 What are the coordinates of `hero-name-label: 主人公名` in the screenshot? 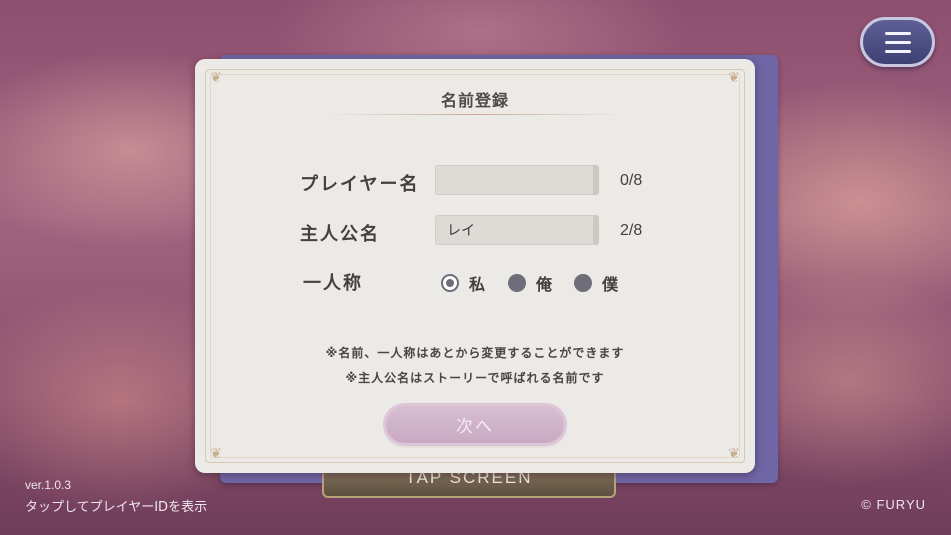 It's located at (340, 234).